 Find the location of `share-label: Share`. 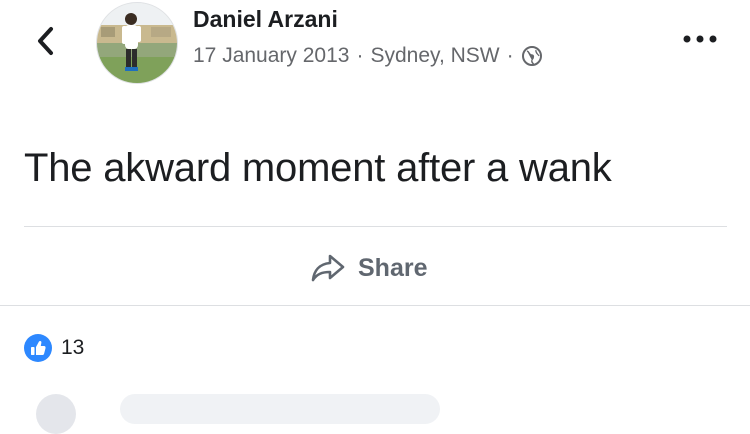

share-label: Share is located at coordinates (393, 267).